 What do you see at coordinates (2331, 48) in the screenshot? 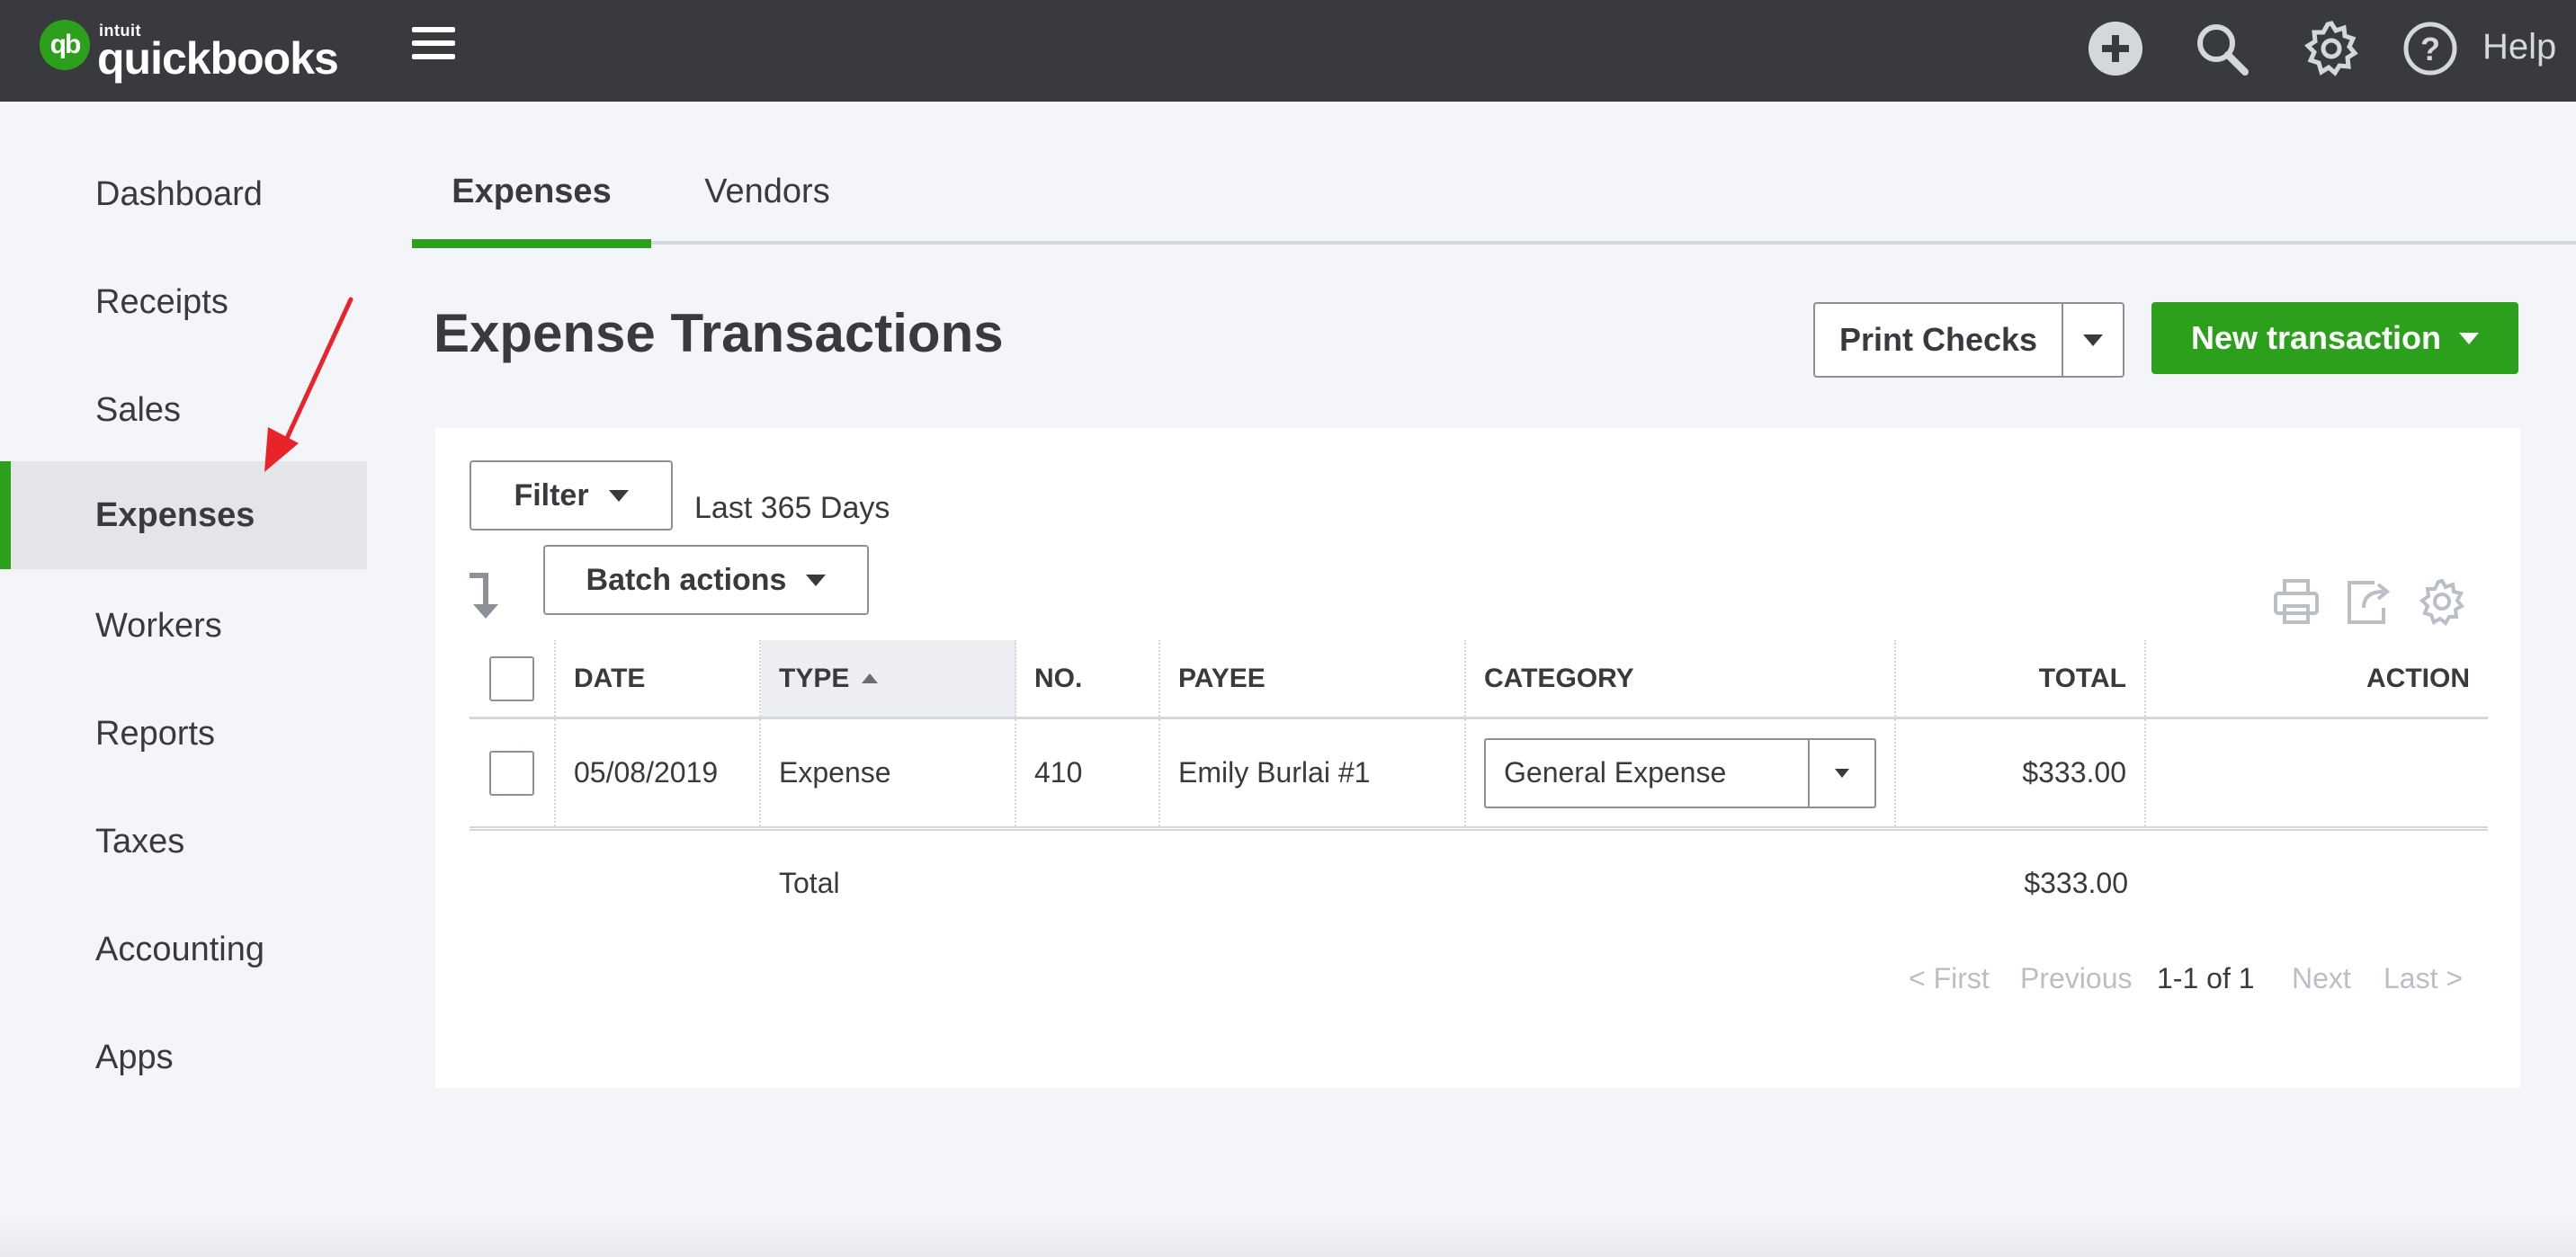
I see `gear-icon` at bounding box center [2331, 48].